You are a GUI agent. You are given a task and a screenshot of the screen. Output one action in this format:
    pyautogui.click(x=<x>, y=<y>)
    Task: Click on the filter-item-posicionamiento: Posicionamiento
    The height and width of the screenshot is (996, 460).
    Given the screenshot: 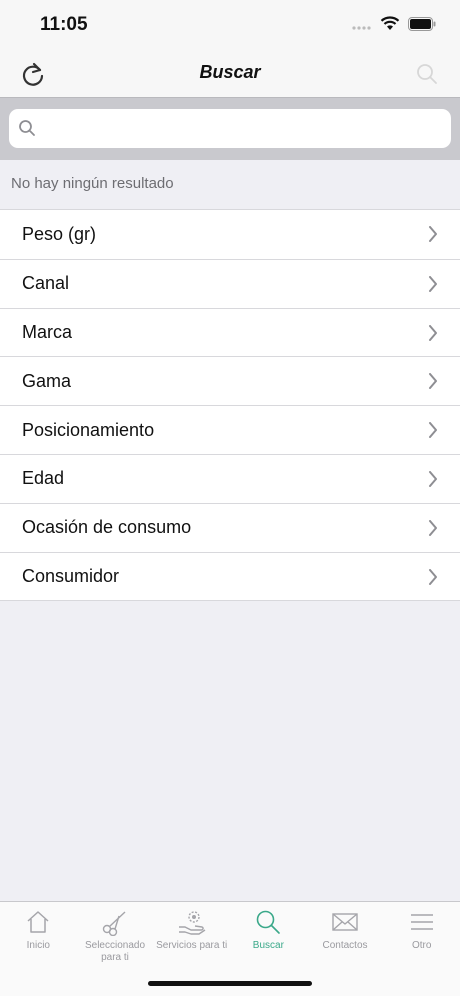 What is the action you would take?
    pyautogui.click(x=230, y=429)
    